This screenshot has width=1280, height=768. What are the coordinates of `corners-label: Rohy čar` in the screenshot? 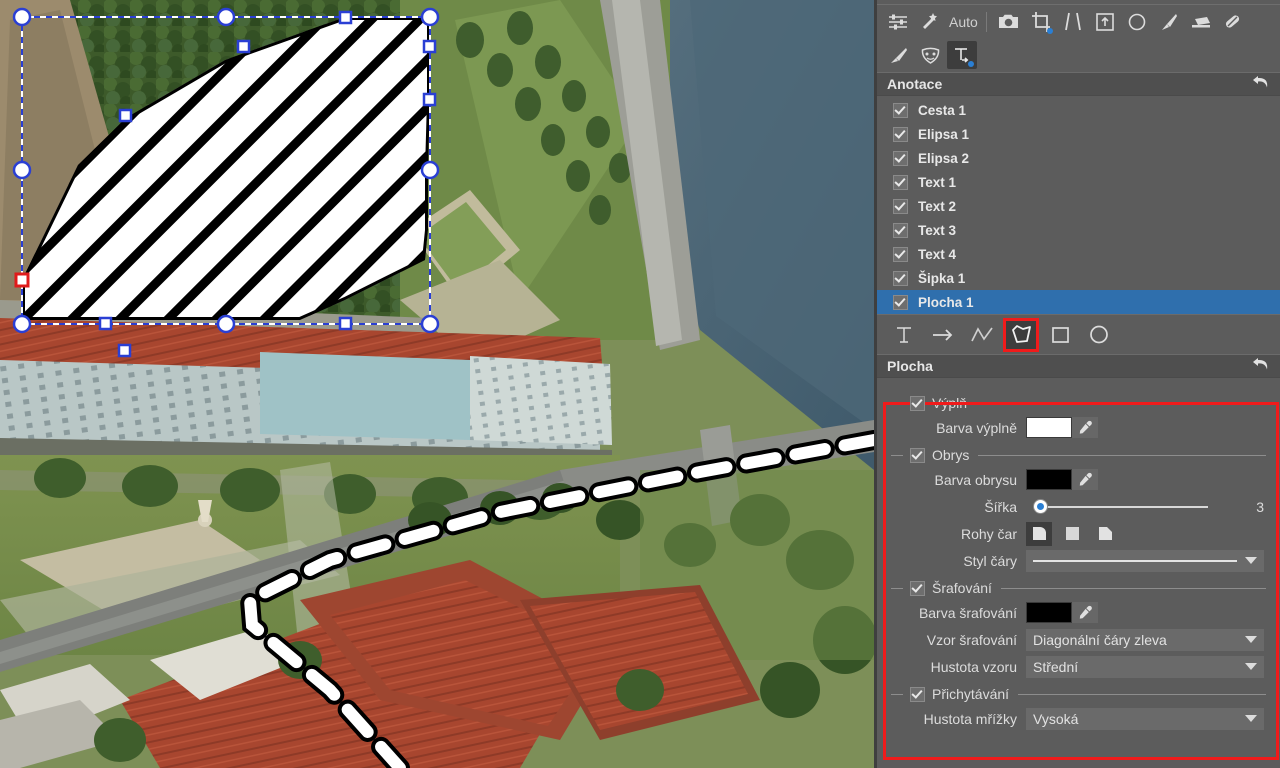 It's located at (988, 533).